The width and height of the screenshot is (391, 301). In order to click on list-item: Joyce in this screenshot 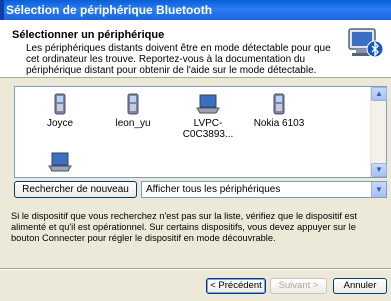, I will do `click(60, 111)`.